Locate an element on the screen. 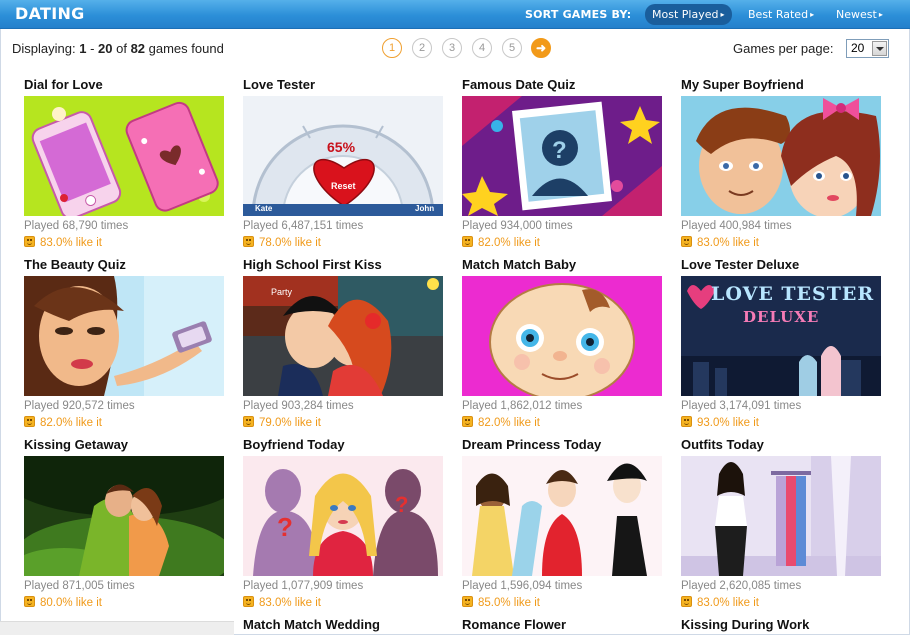 The image size is (910, 635). game-title: My Super Boyfriend is located at coordinates (742, 84).